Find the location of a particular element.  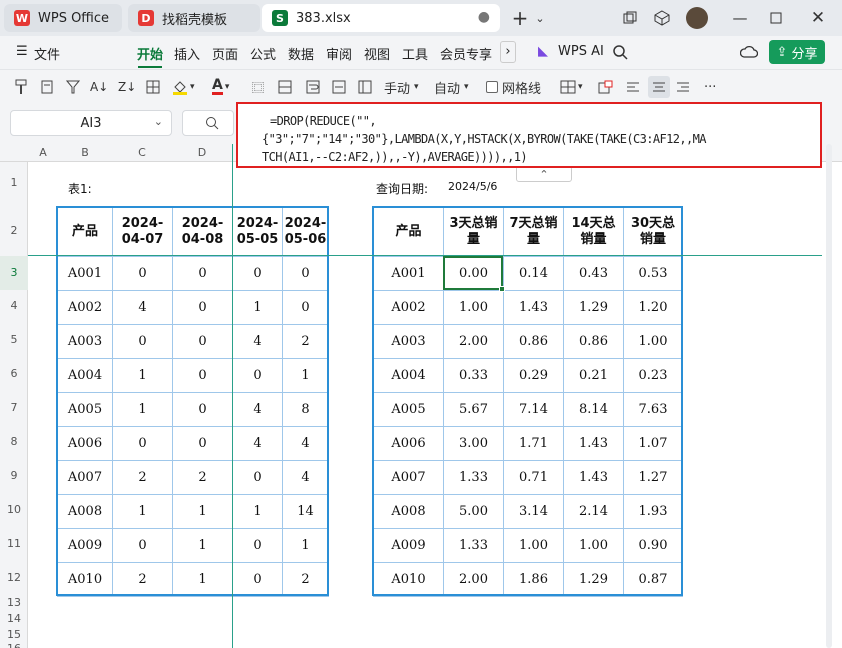

more-icon: ··· is located at coordinates (710, 87).